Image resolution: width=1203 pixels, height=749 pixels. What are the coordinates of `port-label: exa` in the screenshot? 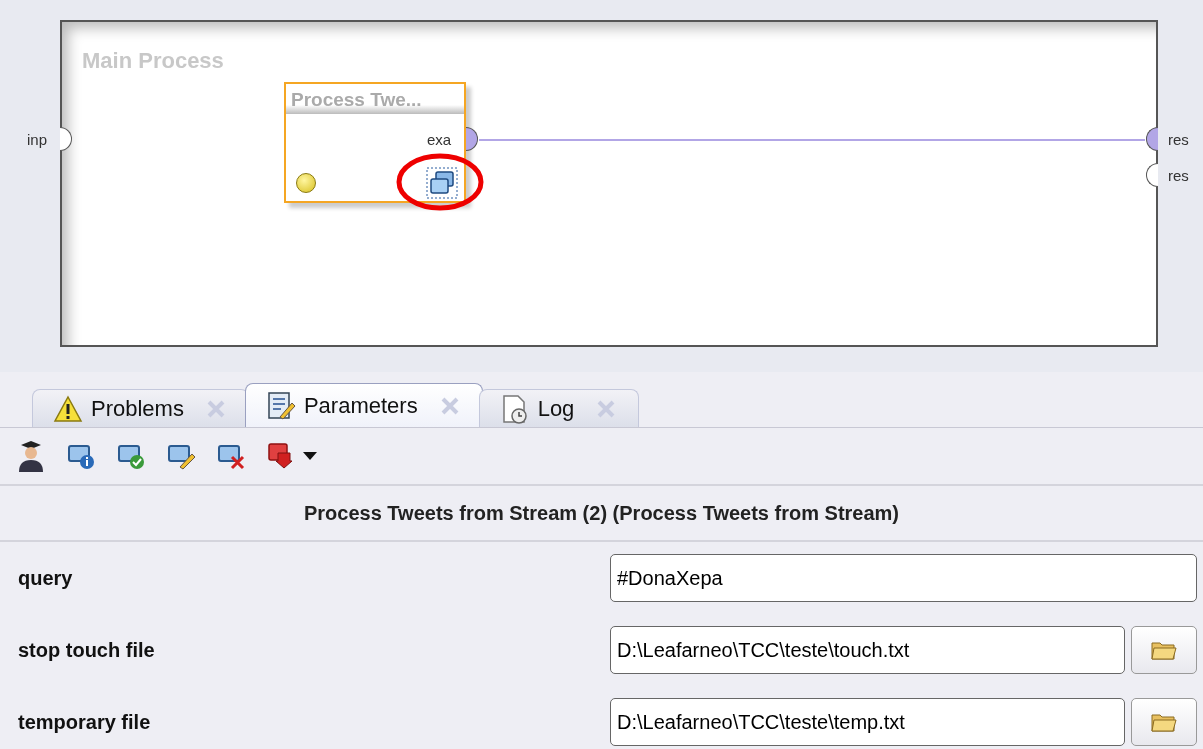 It's located at (439, 140).